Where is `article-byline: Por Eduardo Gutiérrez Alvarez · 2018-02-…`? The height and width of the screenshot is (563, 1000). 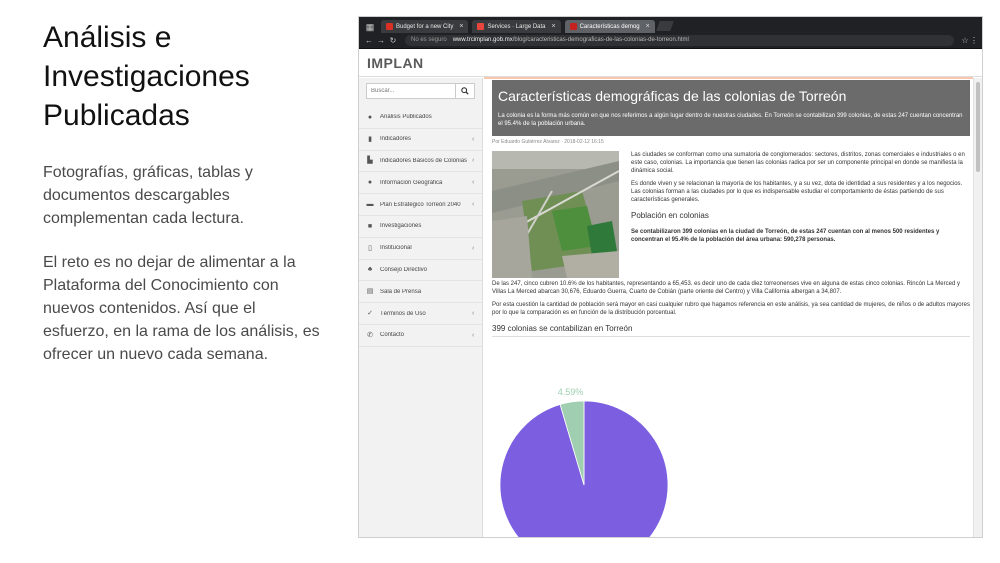
article-byline: Por Eduardo Gutiérrez Alvarez · 2018-02-… is located at coordinates (548, 142).